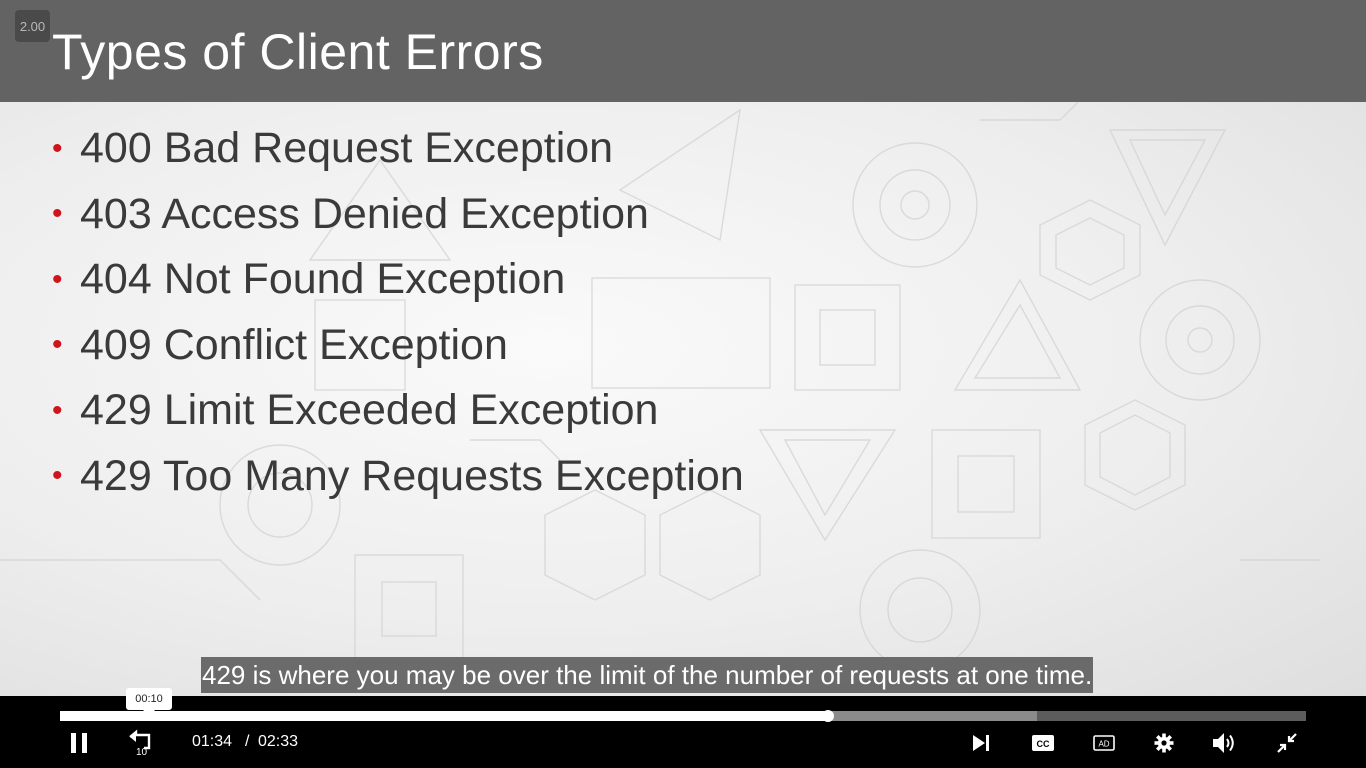  What do you see at coordinates (149, 702) in the screenshot?
I see `seek-hover-tooltip: 00:10` at bounding box center [149, 702].